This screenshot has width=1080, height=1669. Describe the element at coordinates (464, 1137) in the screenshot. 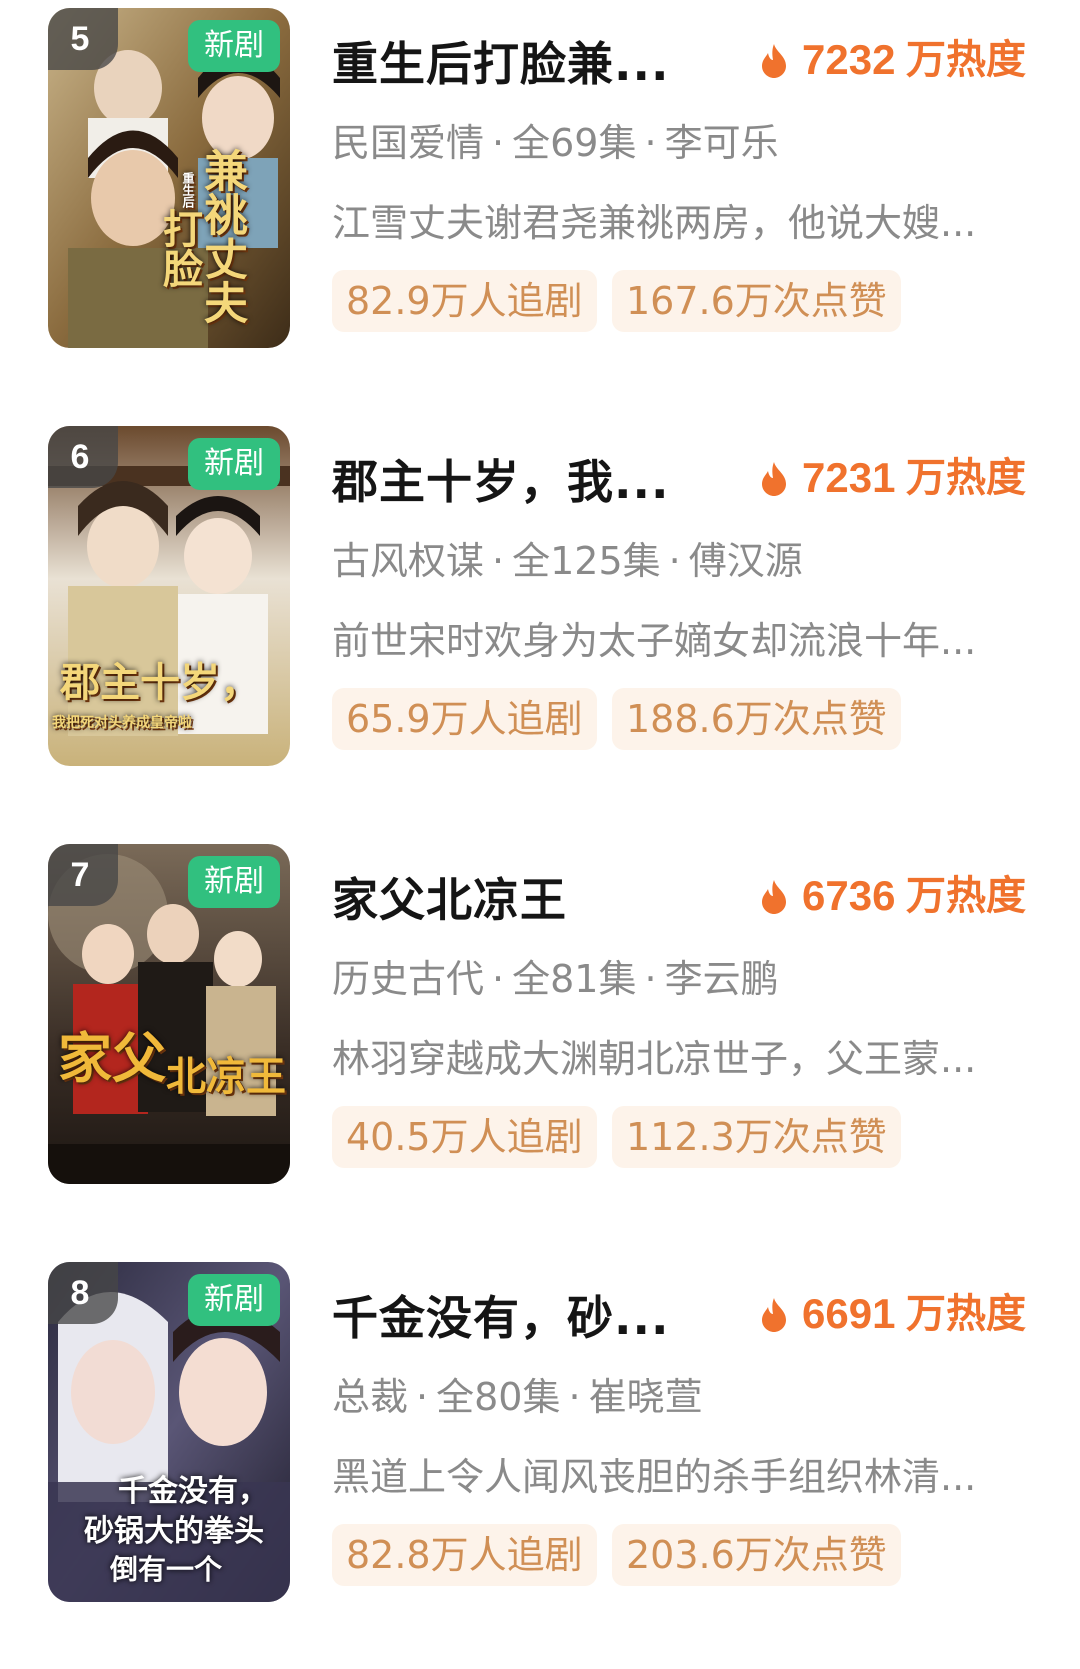

I see `followers-tag: 40.5万人追剧` at that location.